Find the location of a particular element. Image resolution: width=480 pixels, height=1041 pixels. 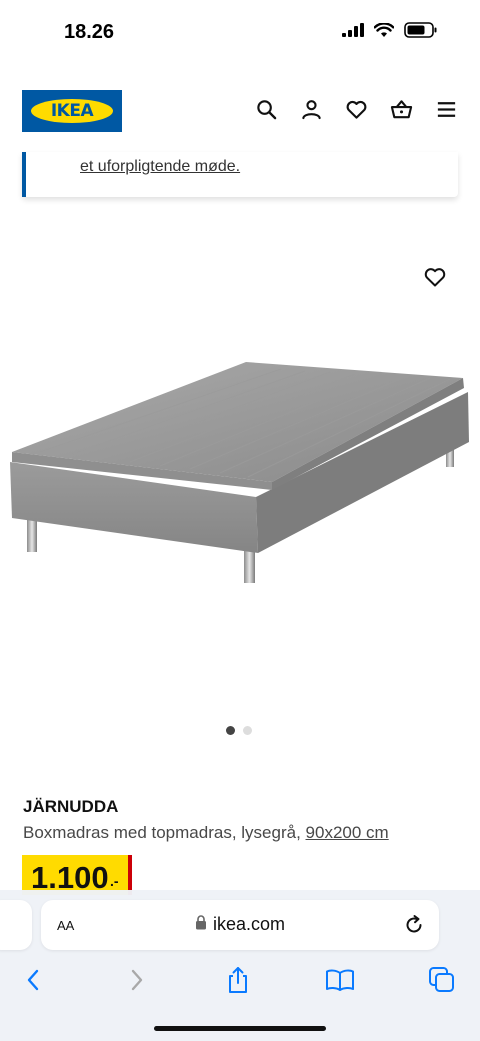

ikea-logo: IKEA is located at coordinates (72, 111).